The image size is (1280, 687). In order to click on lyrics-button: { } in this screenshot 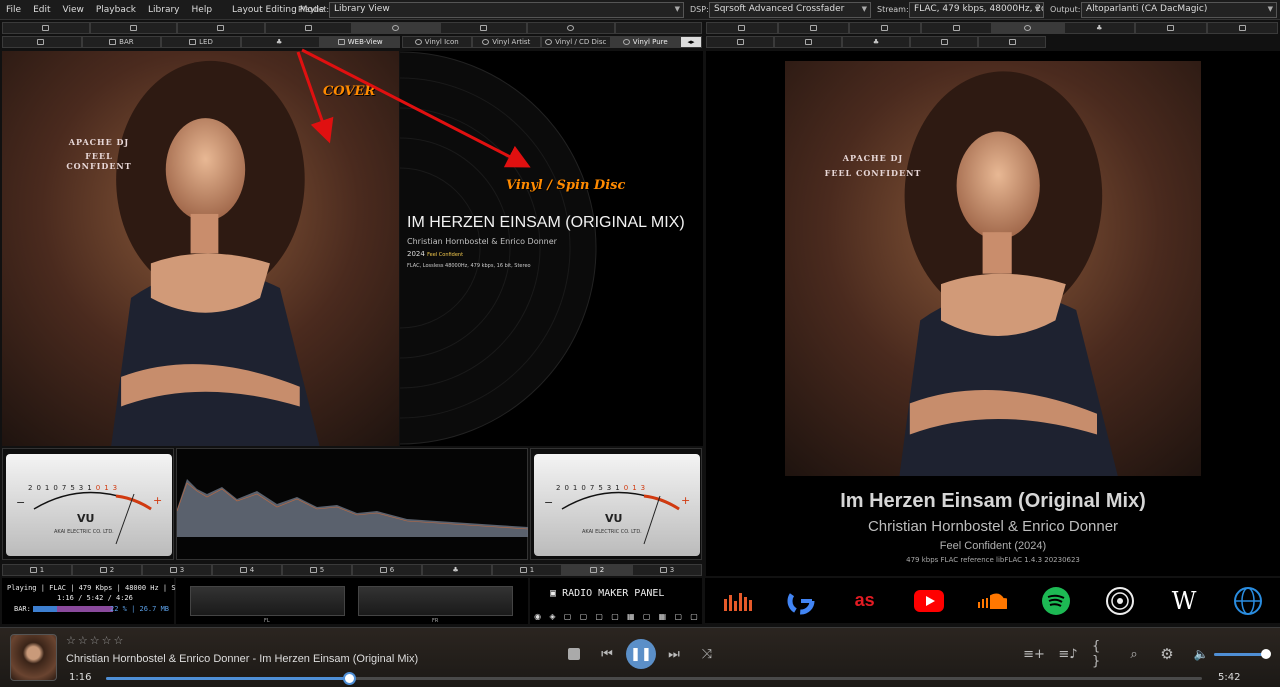, I will do `click(1102, 654)`.